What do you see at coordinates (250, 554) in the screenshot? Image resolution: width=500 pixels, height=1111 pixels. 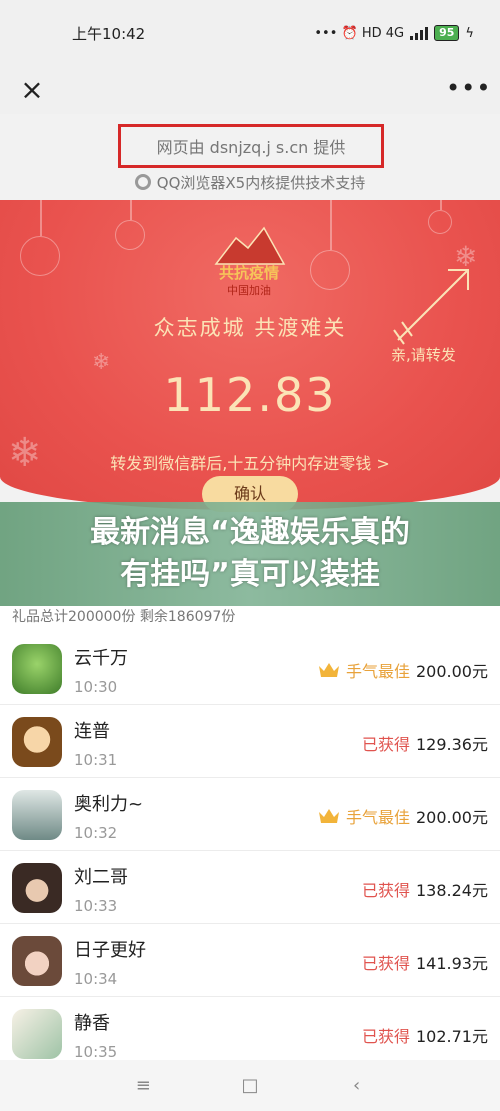 I see `headline-overlay: 最新消息“逸趣娱乐真的 有挂吗”真可以装挂` at bounding box center [250, 554].